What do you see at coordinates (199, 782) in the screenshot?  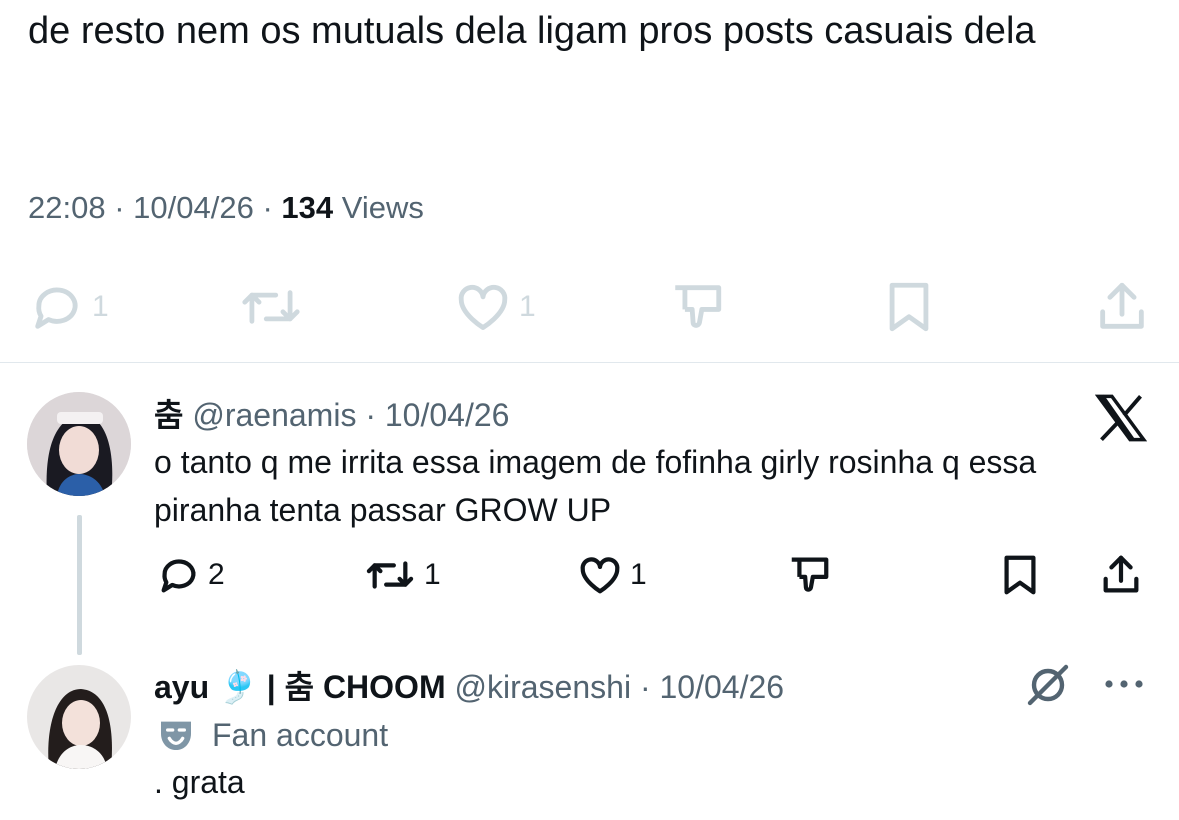 I see `reply-text: . grata` at bounding box center [199, 782].